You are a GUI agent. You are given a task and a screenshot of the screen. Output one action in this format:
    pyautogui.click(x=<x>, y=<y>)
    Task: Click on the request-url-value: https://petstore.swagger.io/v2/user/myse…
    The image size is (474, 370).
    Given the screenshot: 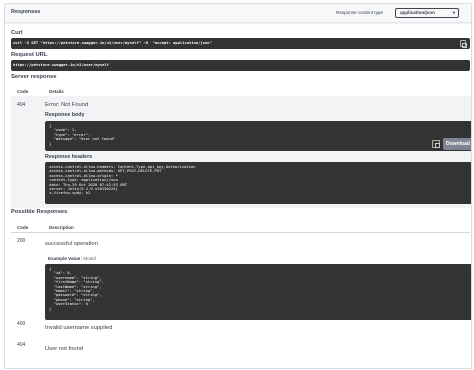 What is the action you would take?
    pyautogui.click(x=240, y=65)
    